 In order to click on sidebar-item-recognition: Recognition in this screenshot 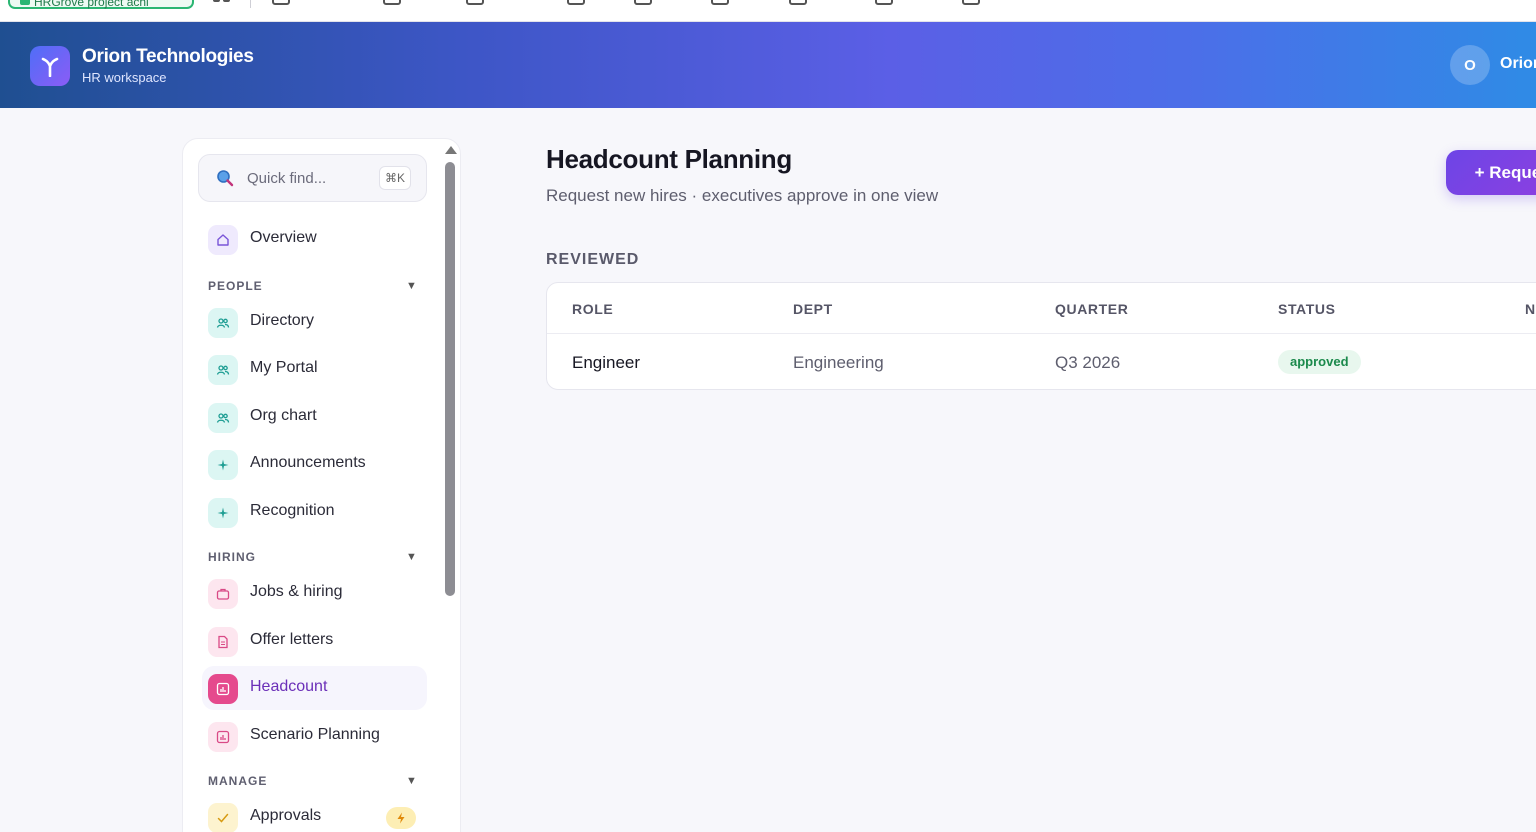, I will do `click(314, 512)`.